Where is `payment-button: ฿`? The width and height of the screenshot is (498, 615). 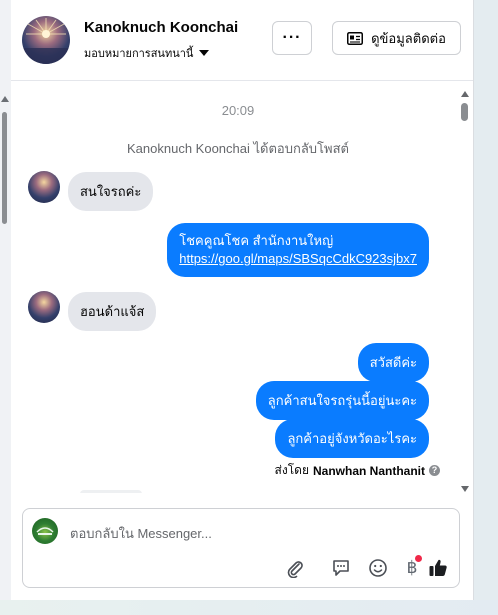 payment-button: ฿ is located at coordinates (412, 566).